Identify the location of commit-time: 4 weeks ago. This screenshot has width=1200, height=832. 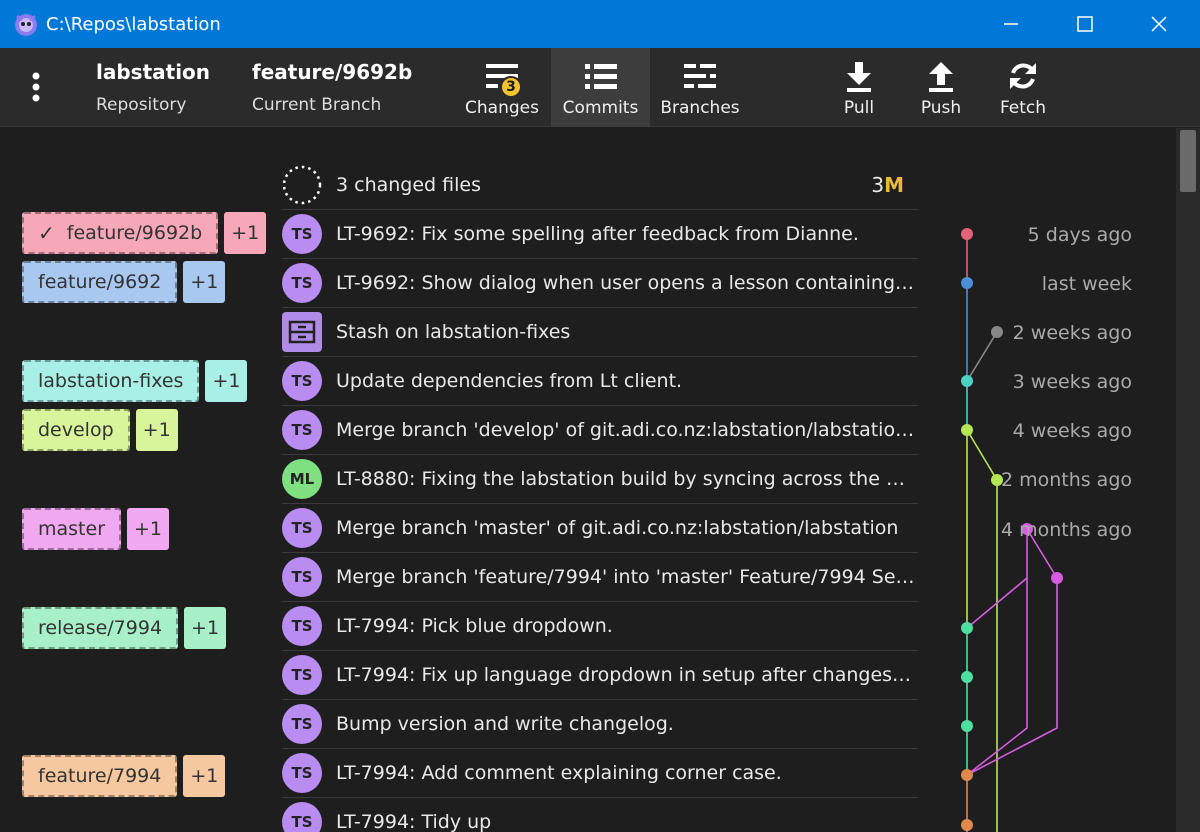
(1072, 431).